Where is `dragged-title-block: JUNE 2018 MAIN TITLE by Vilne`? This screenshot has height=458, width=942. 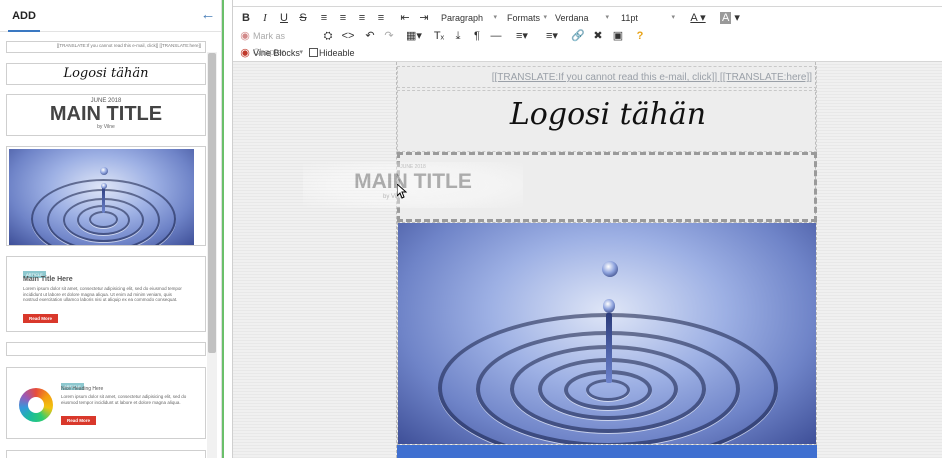 dragged-title-block: JUNE 2018 MAIN TITLE by Vilne is located at coordinates (413, 185).